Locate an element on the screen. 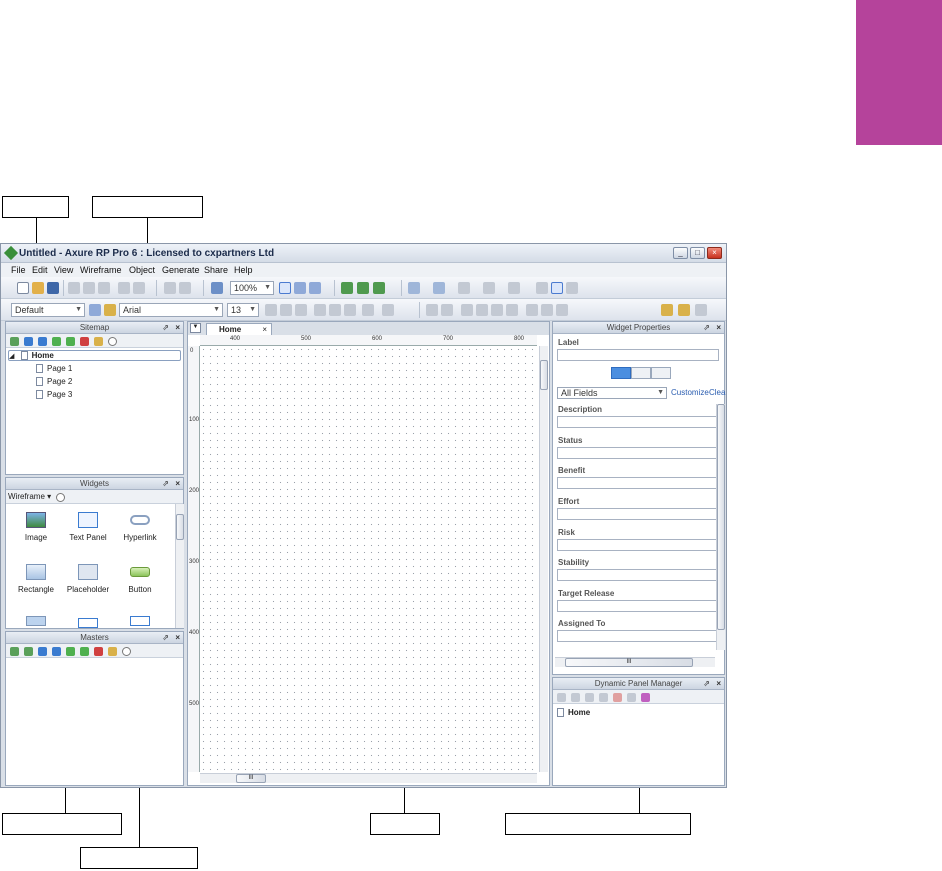  benefit-input is located at coordinates (638, 483).